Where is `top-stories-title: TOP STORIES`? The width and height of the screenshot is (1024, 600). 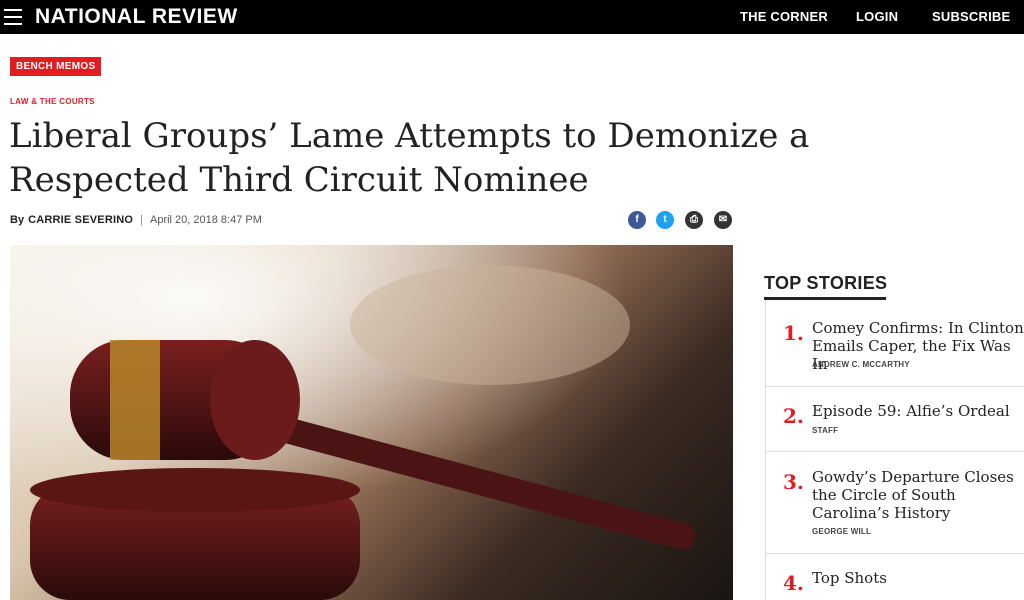 top-stories-title: TOP STORIES is located at coordinates (826, 283).